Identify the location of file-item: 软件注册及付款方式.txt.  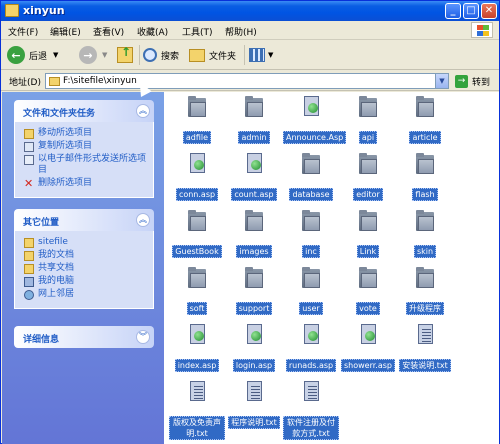
(311, 410).